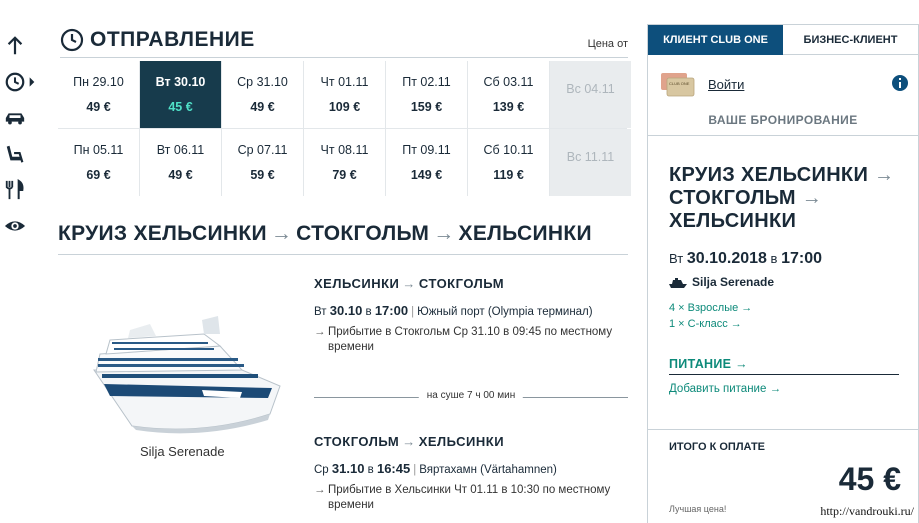 The height and width of the screenshot is (523, 919). Describe the element at coordinates (774, 258) in the screenshot. I see `summary-in: в` at that location.